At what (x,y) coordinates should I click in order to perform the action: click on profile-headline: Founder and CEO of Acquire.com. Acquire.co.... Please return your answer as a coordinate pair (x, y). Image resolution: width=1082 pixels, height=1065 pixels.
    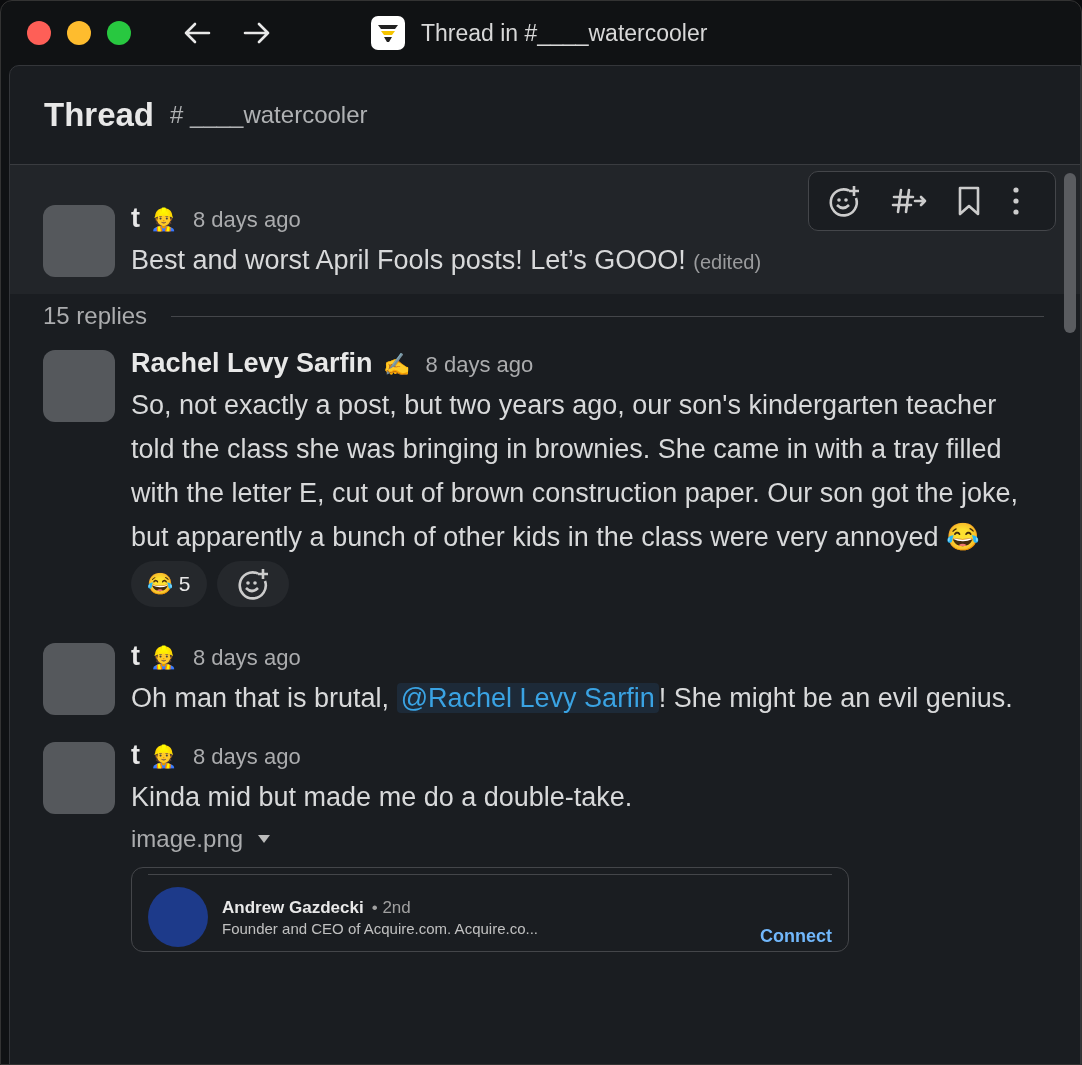
    Looking at the image, I should click on (380, 928).